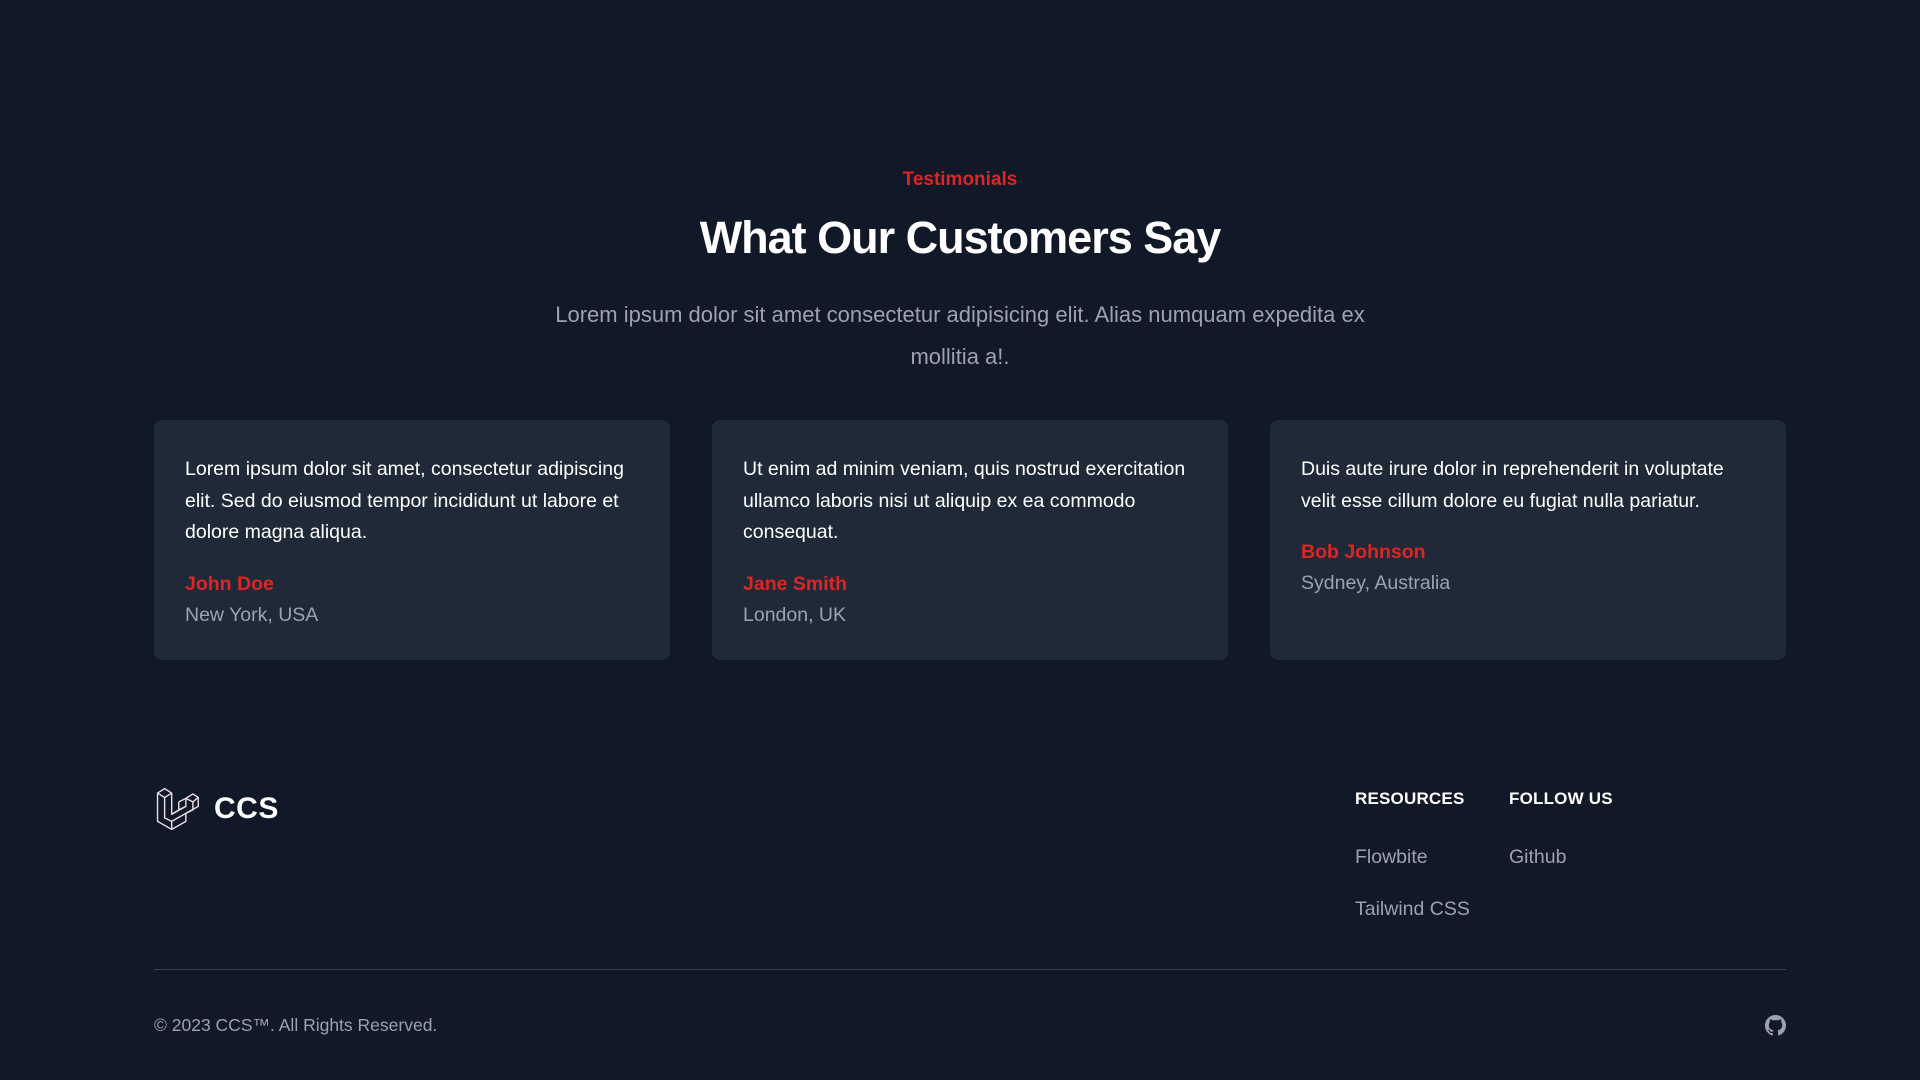 The image size is (1920, 1080). What do you see at coordinates (794, 614) in the screenshot?
I see `testimonial-location: London, UK` at bounding box center [794, 614].